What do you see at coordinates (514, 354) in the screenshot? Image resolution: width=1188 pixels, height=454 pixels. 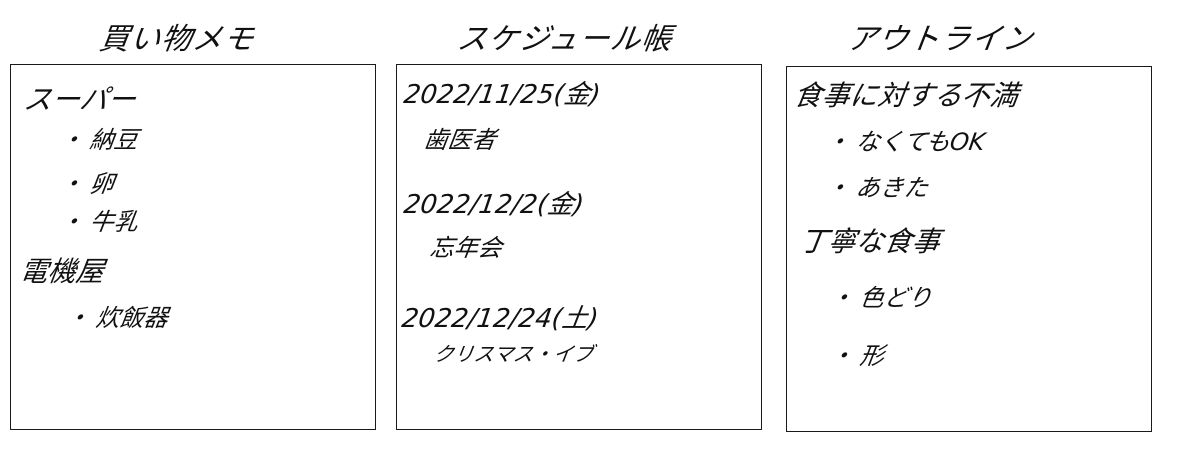 I see `schedule-event-3: クリスマス・イブ` at bounding box center [514, 354].